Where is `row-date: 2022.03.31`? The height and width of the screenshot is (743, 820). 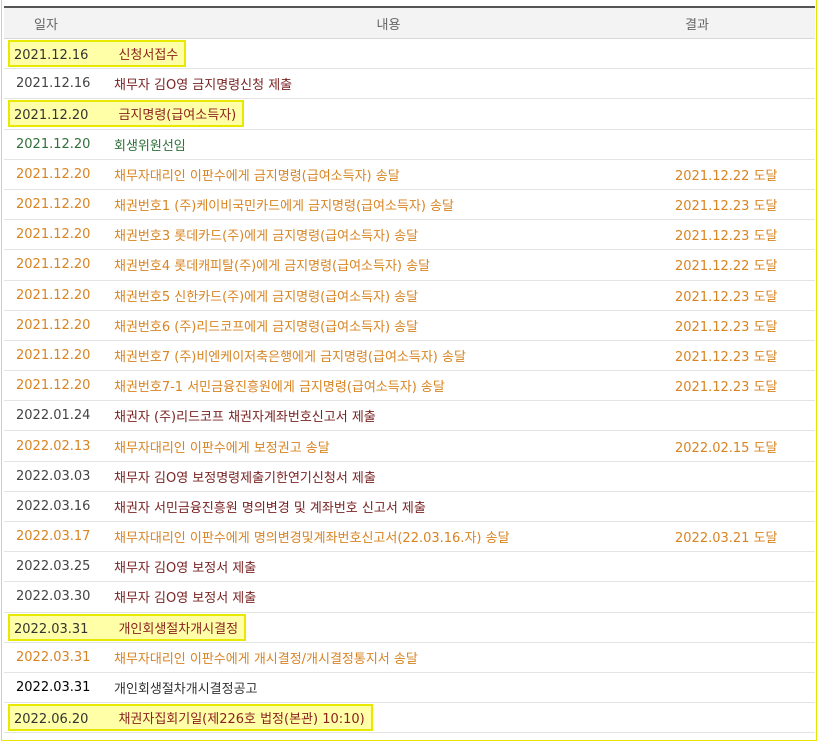
row-date: 2022.03.31 is located at coordinates (53, 657).